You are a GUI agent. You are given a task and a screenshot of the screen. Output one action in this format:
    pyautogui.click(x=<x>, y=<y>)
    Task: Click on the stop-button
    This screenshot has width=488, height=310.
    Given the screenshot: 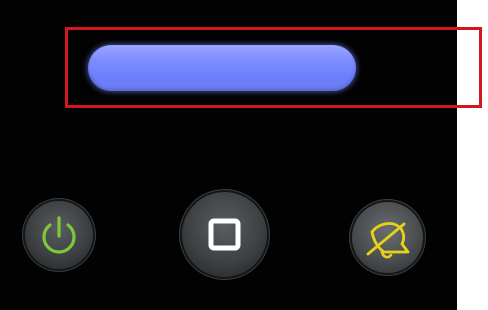 What is the action you would take?
    pyautogui.click(x=224, y=234)
    